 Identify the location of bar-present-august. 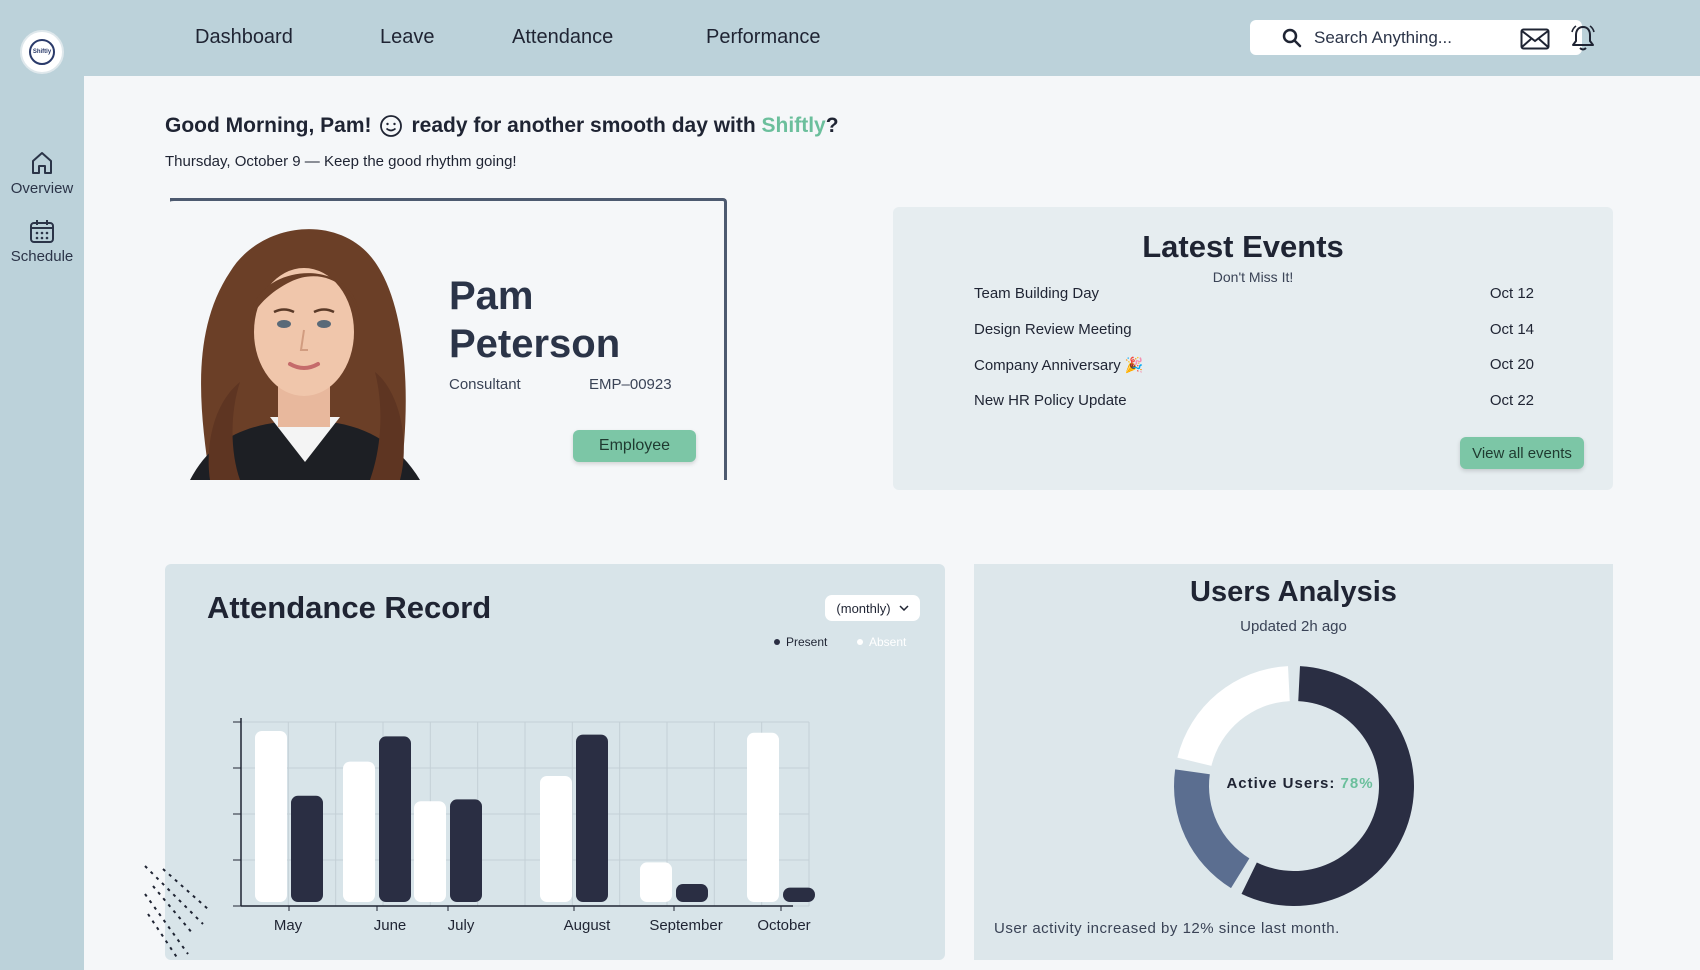
(556, 839).